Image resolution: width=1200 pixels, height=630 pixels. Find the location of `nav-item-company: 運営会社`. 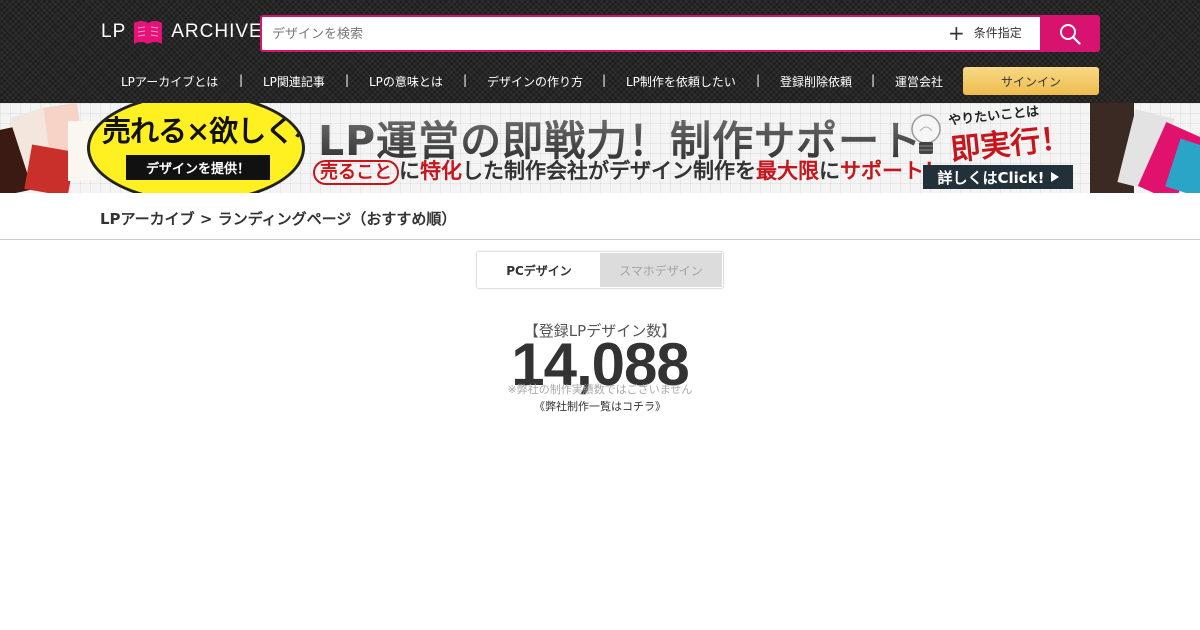

nav-item-company: 運営会社 is located at coordinates (919, 81).